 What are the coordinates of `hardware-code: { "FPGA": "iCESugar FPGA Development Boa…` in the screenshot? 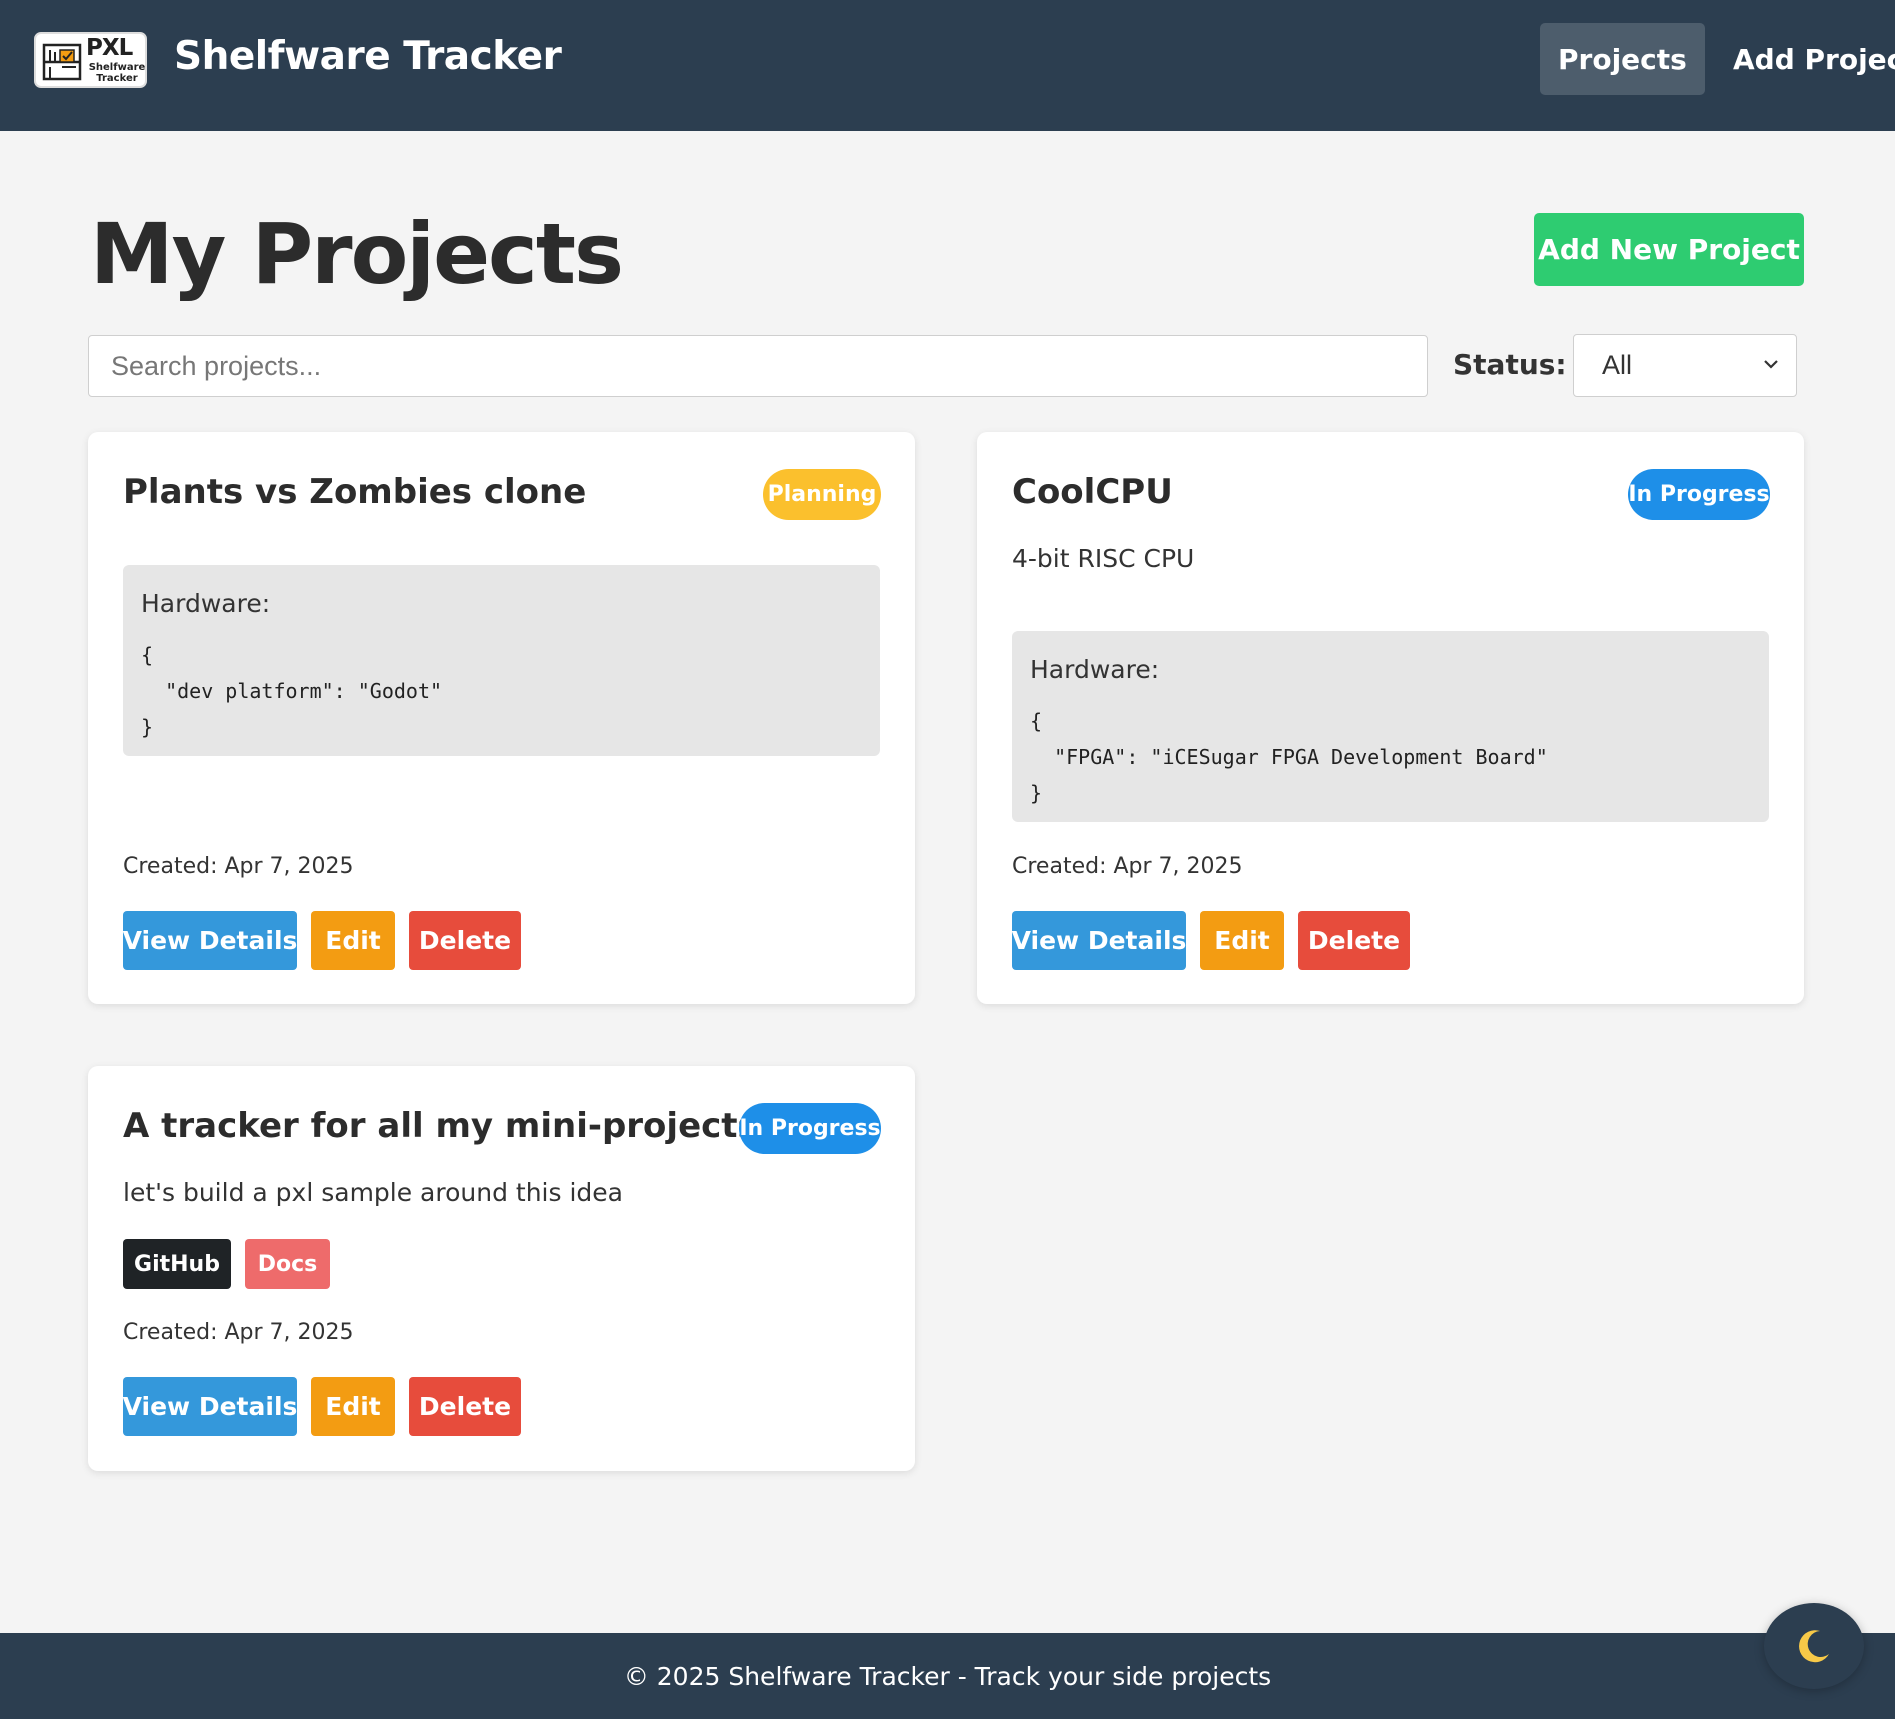 It's located at (1289, 757).